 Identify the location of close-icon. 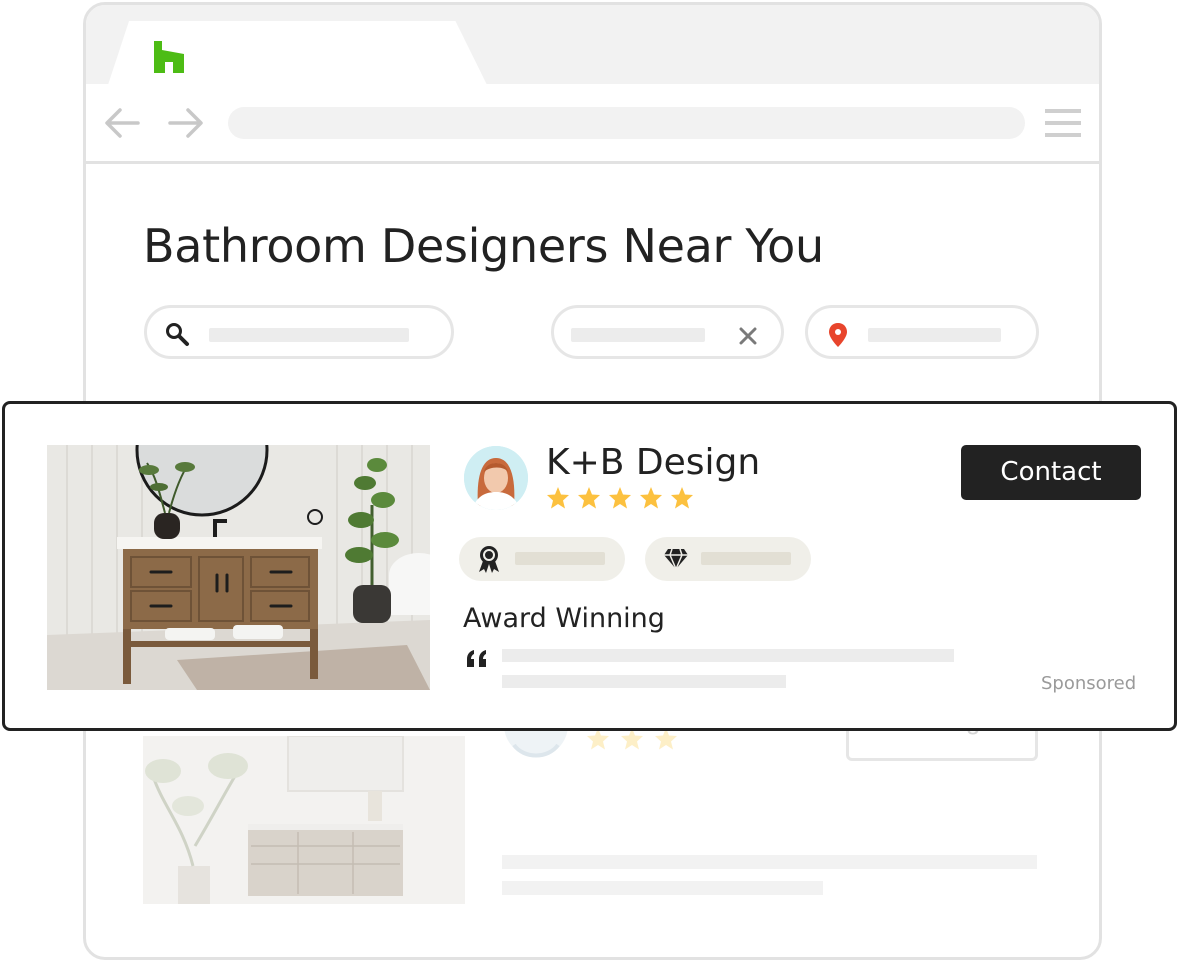
(748, 336).